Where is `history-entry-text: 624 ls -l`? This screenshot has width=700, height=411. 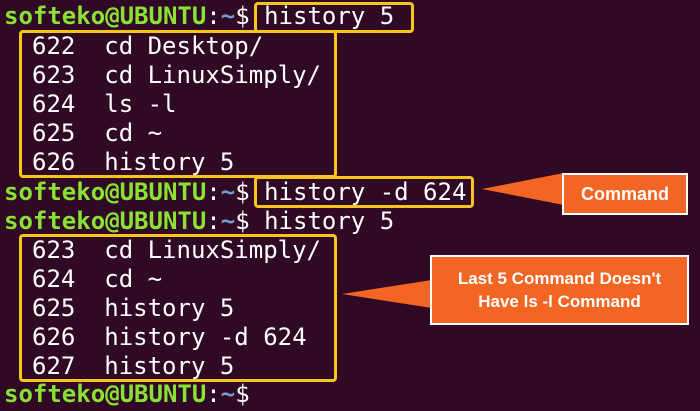 history-entry-text: 624 ls -l is located at coordinates (104, 104).